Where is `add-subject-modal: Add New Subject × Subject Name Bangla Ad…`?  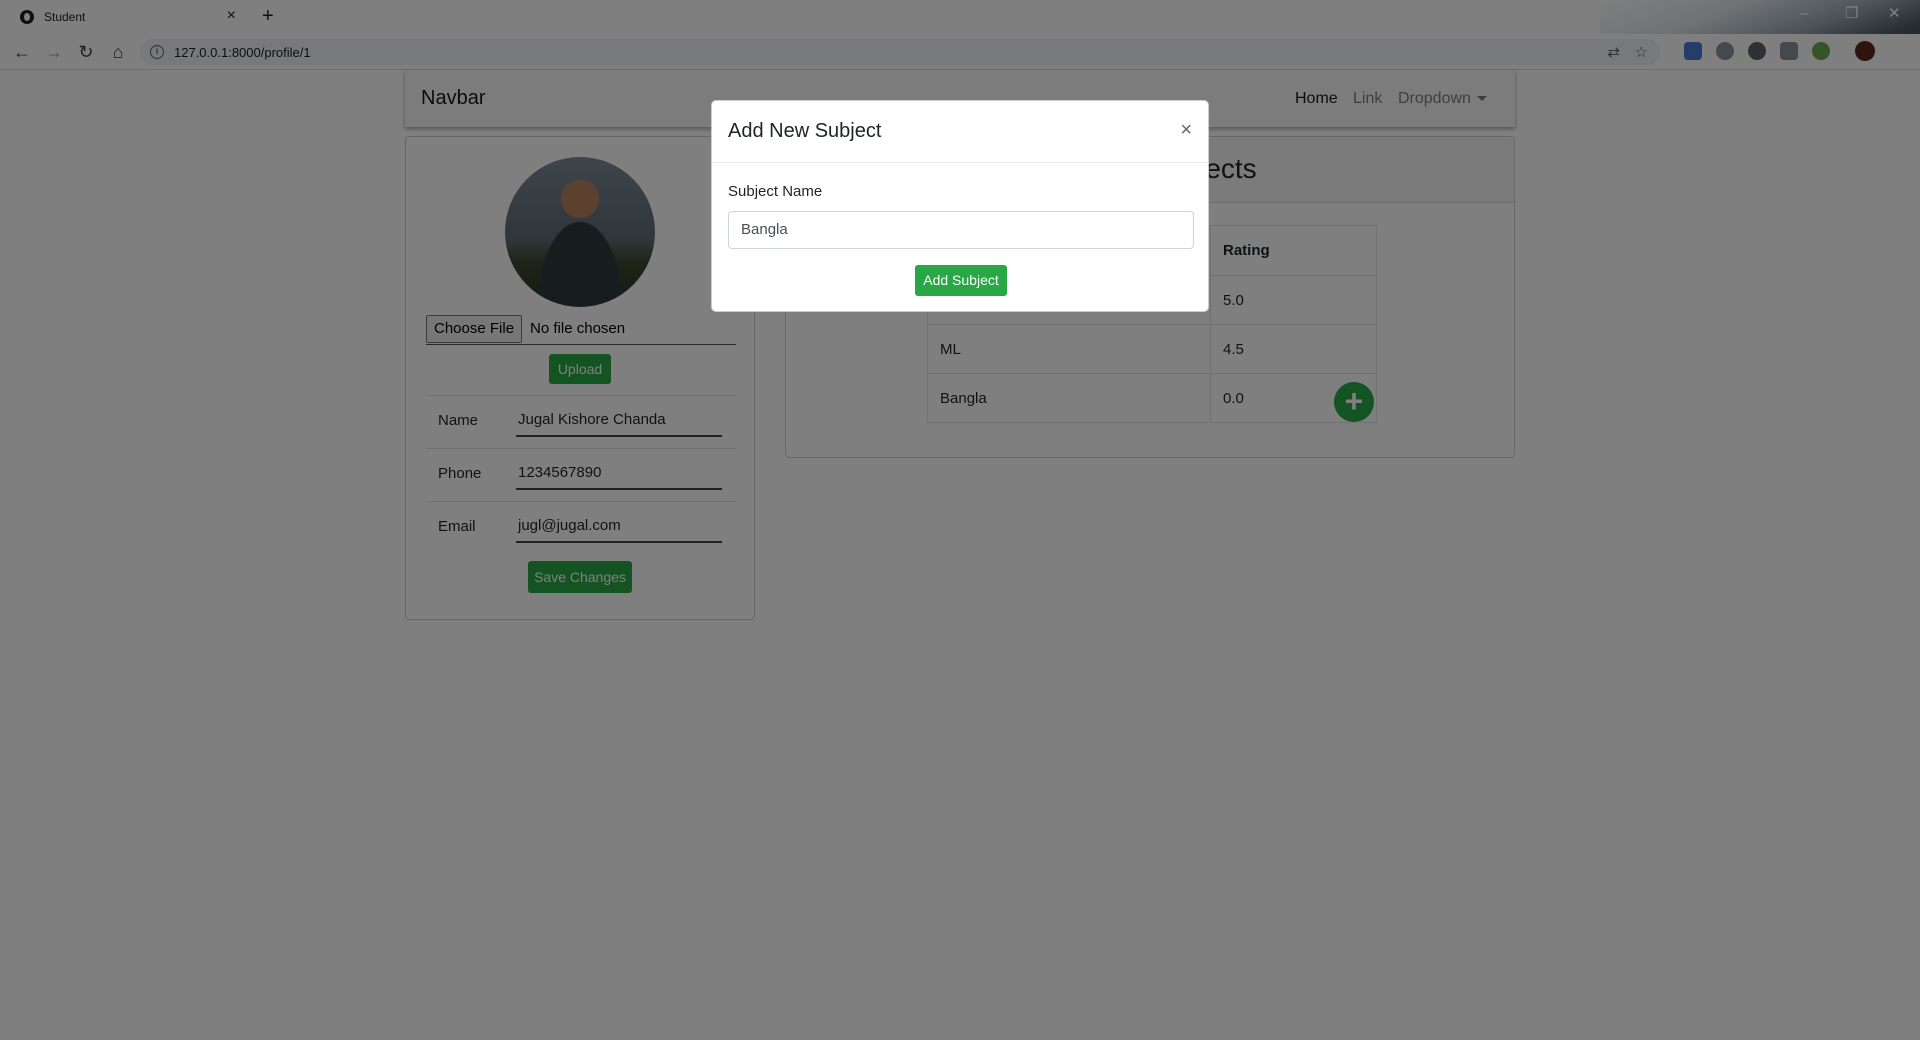 add-subject-modal: Add New Subject × Subject Name Bangla Ad… is located at coordinates (960, 206).